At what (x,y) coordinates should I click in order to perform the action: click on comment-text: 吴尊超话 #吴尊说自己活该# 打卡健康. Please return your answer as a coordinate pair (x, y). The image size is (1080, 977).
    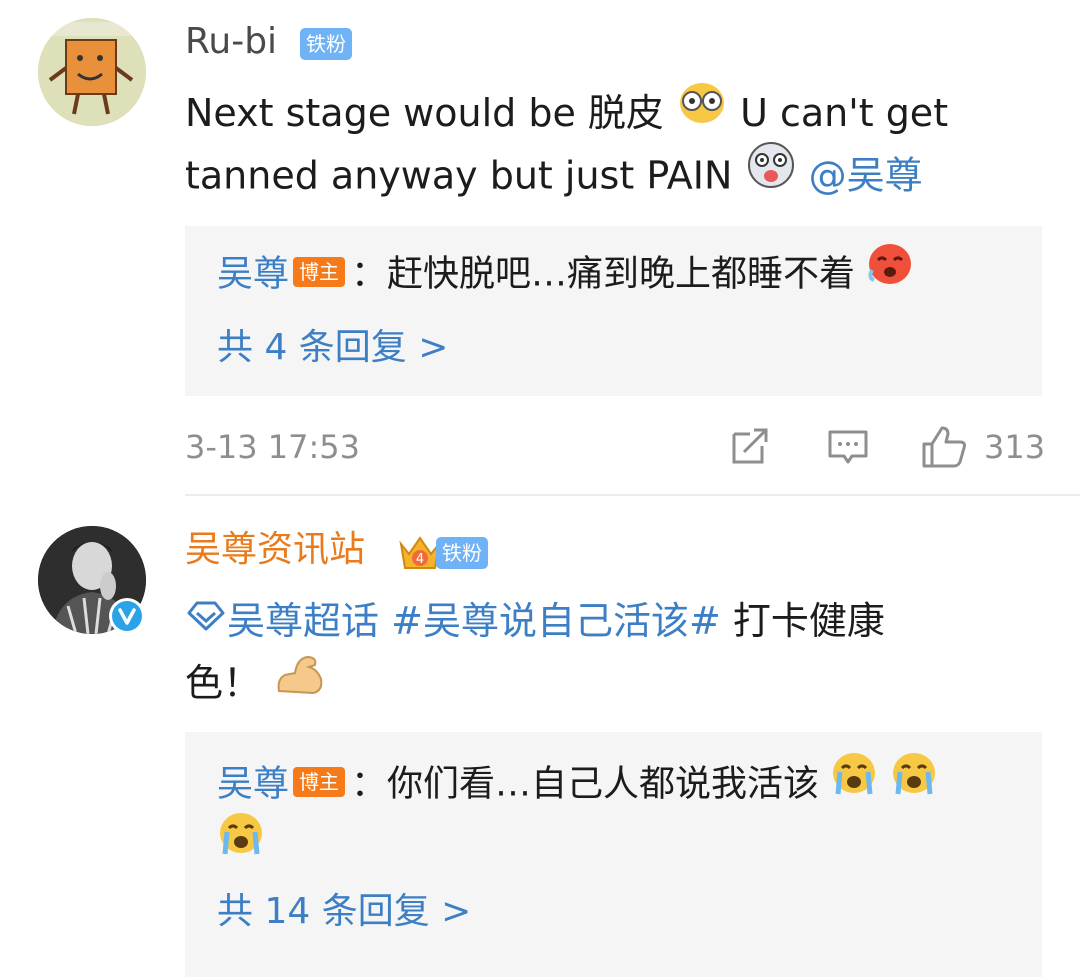
    Looking at the image, I should click on (535, 622).